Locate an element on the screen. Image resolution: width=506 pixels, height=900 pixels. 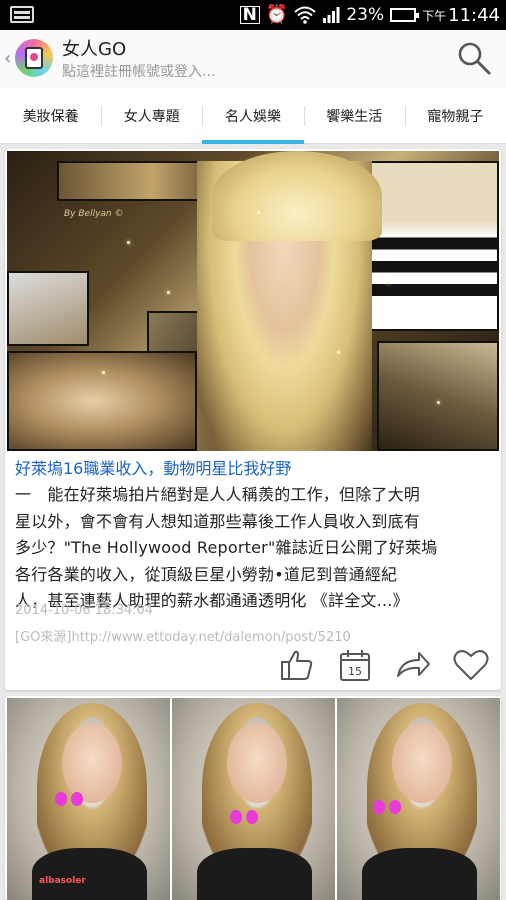
like-icon is located at coordinates (297, 665).